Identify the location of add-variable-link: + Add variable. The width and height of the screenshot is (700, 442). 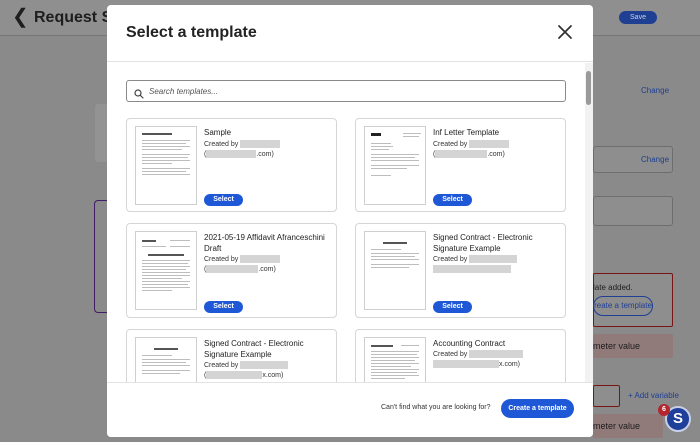
(653, 395).